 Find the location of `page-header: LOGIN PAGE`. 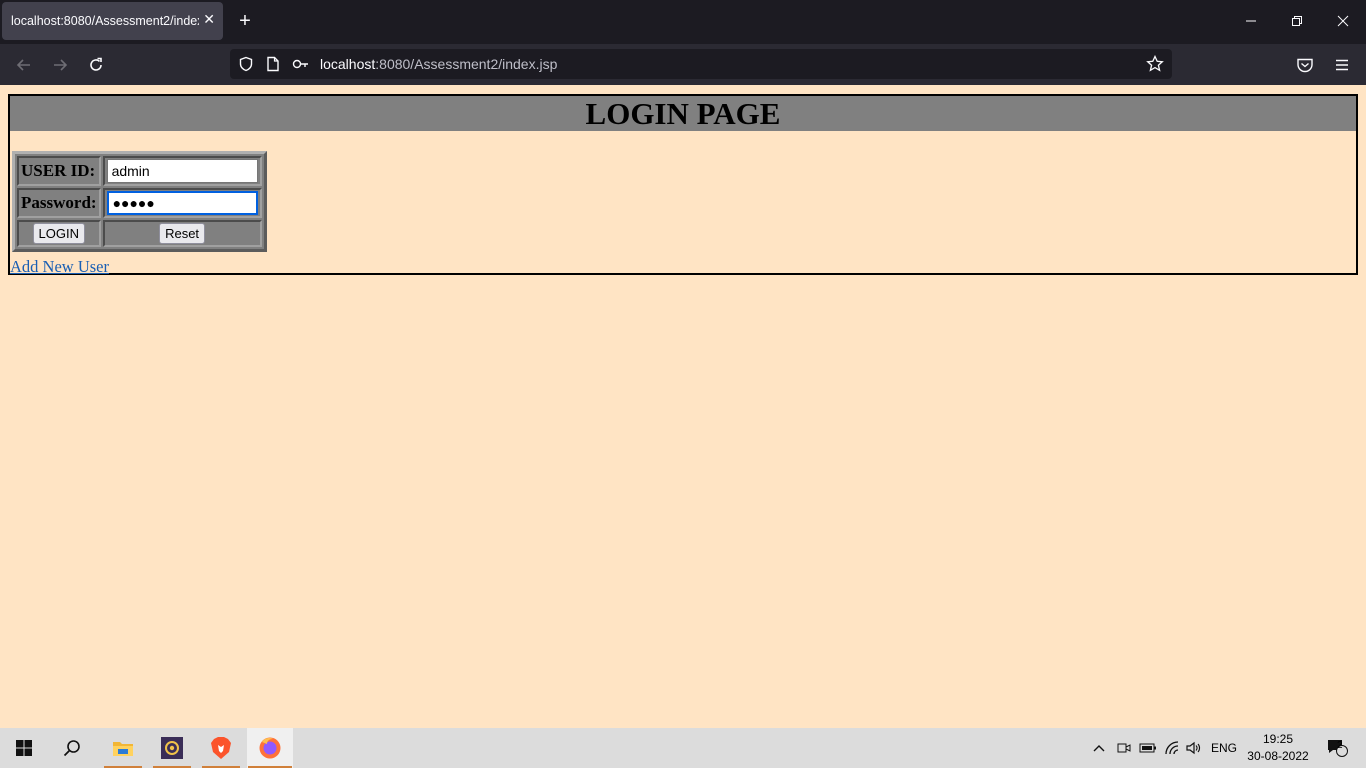

page-header: LOGIN PAGE is located at coordinates (683, 113).